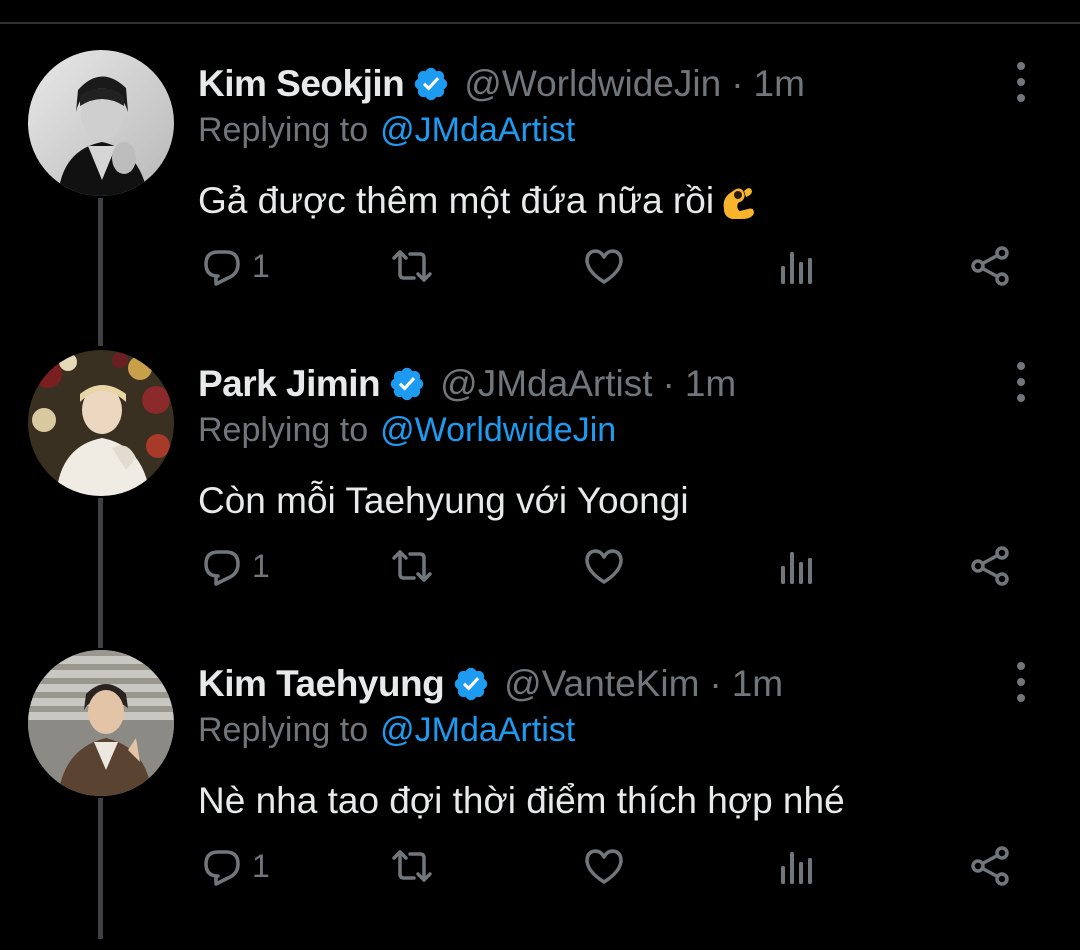 Image resolution: width=1080 pixels, height=950 pixels. I want to click on avatar-photo-jimin, so click(101, 423).